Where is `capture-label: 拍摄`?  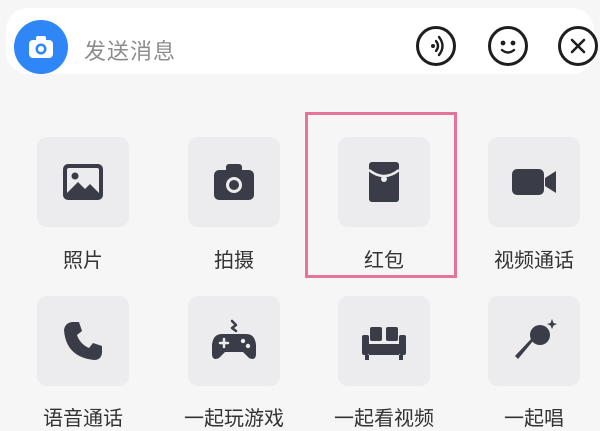
capture-label: 拍摄 is located at coordinates (234, 260).